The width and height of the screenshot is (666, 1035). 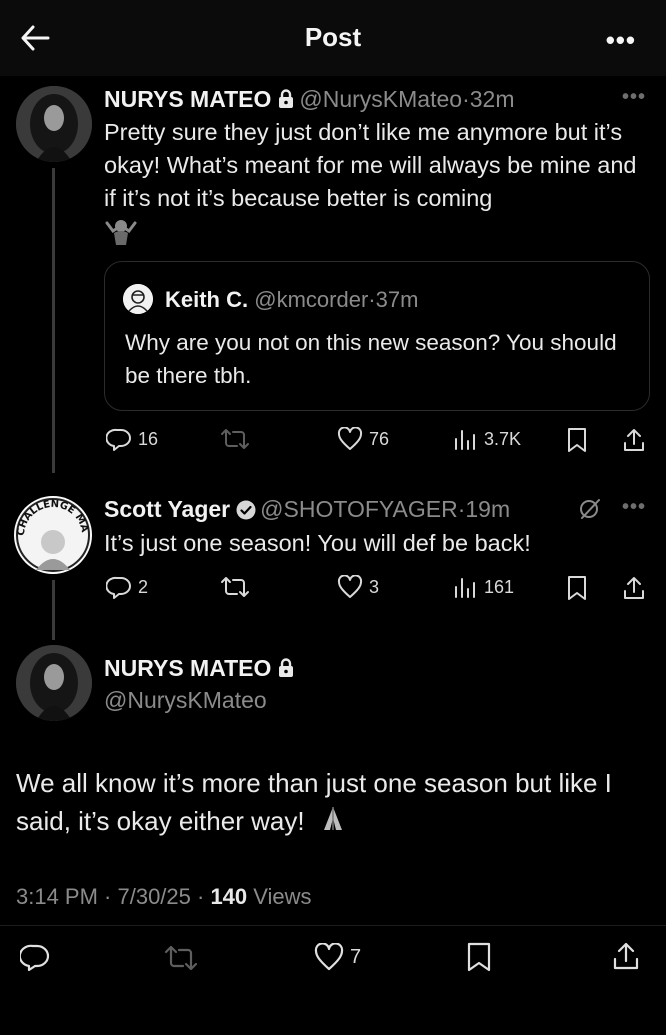 I want to click on reply-button, so click(x=35, y=957).